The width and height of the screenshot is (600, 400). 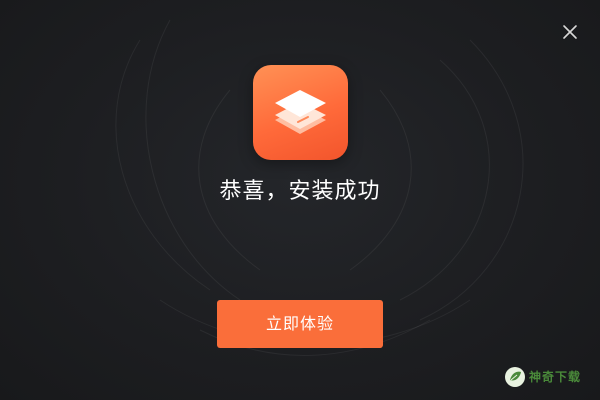 What do you see at coordinates (555, 377) in the screenshot?
I see `watermark-text: 神奇下载` at bounding box center [555, 377].